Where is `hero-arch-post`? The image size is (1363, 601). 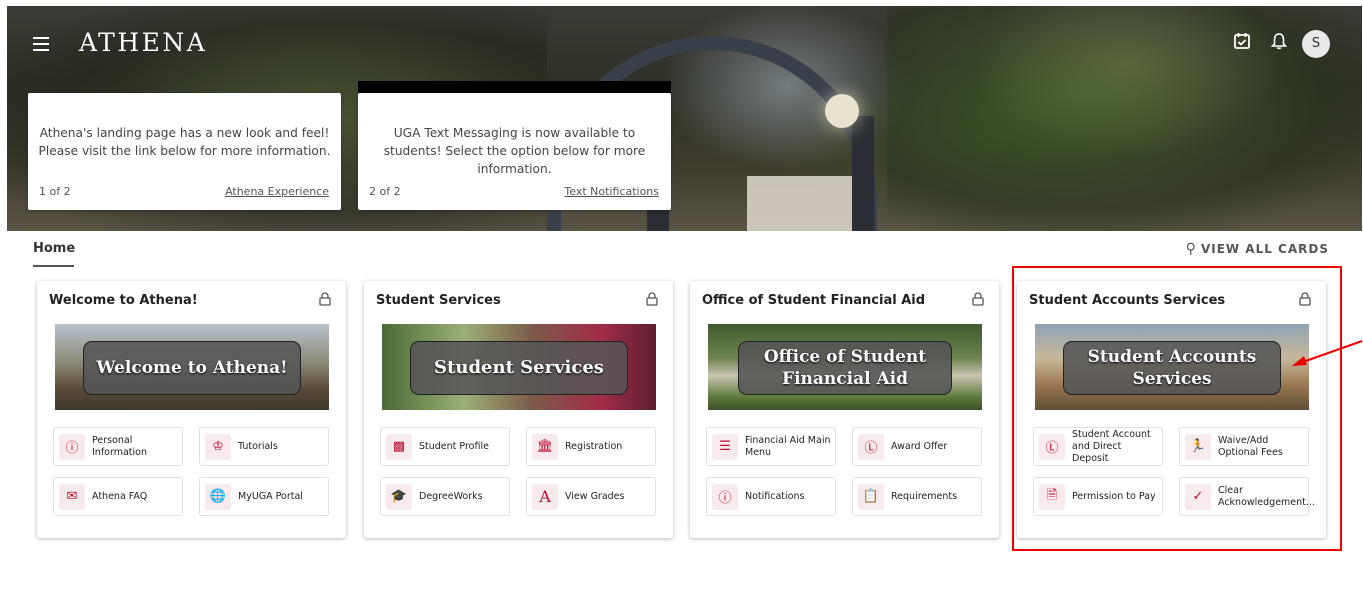
hero-arch-post is located at coordinates (863, 173).